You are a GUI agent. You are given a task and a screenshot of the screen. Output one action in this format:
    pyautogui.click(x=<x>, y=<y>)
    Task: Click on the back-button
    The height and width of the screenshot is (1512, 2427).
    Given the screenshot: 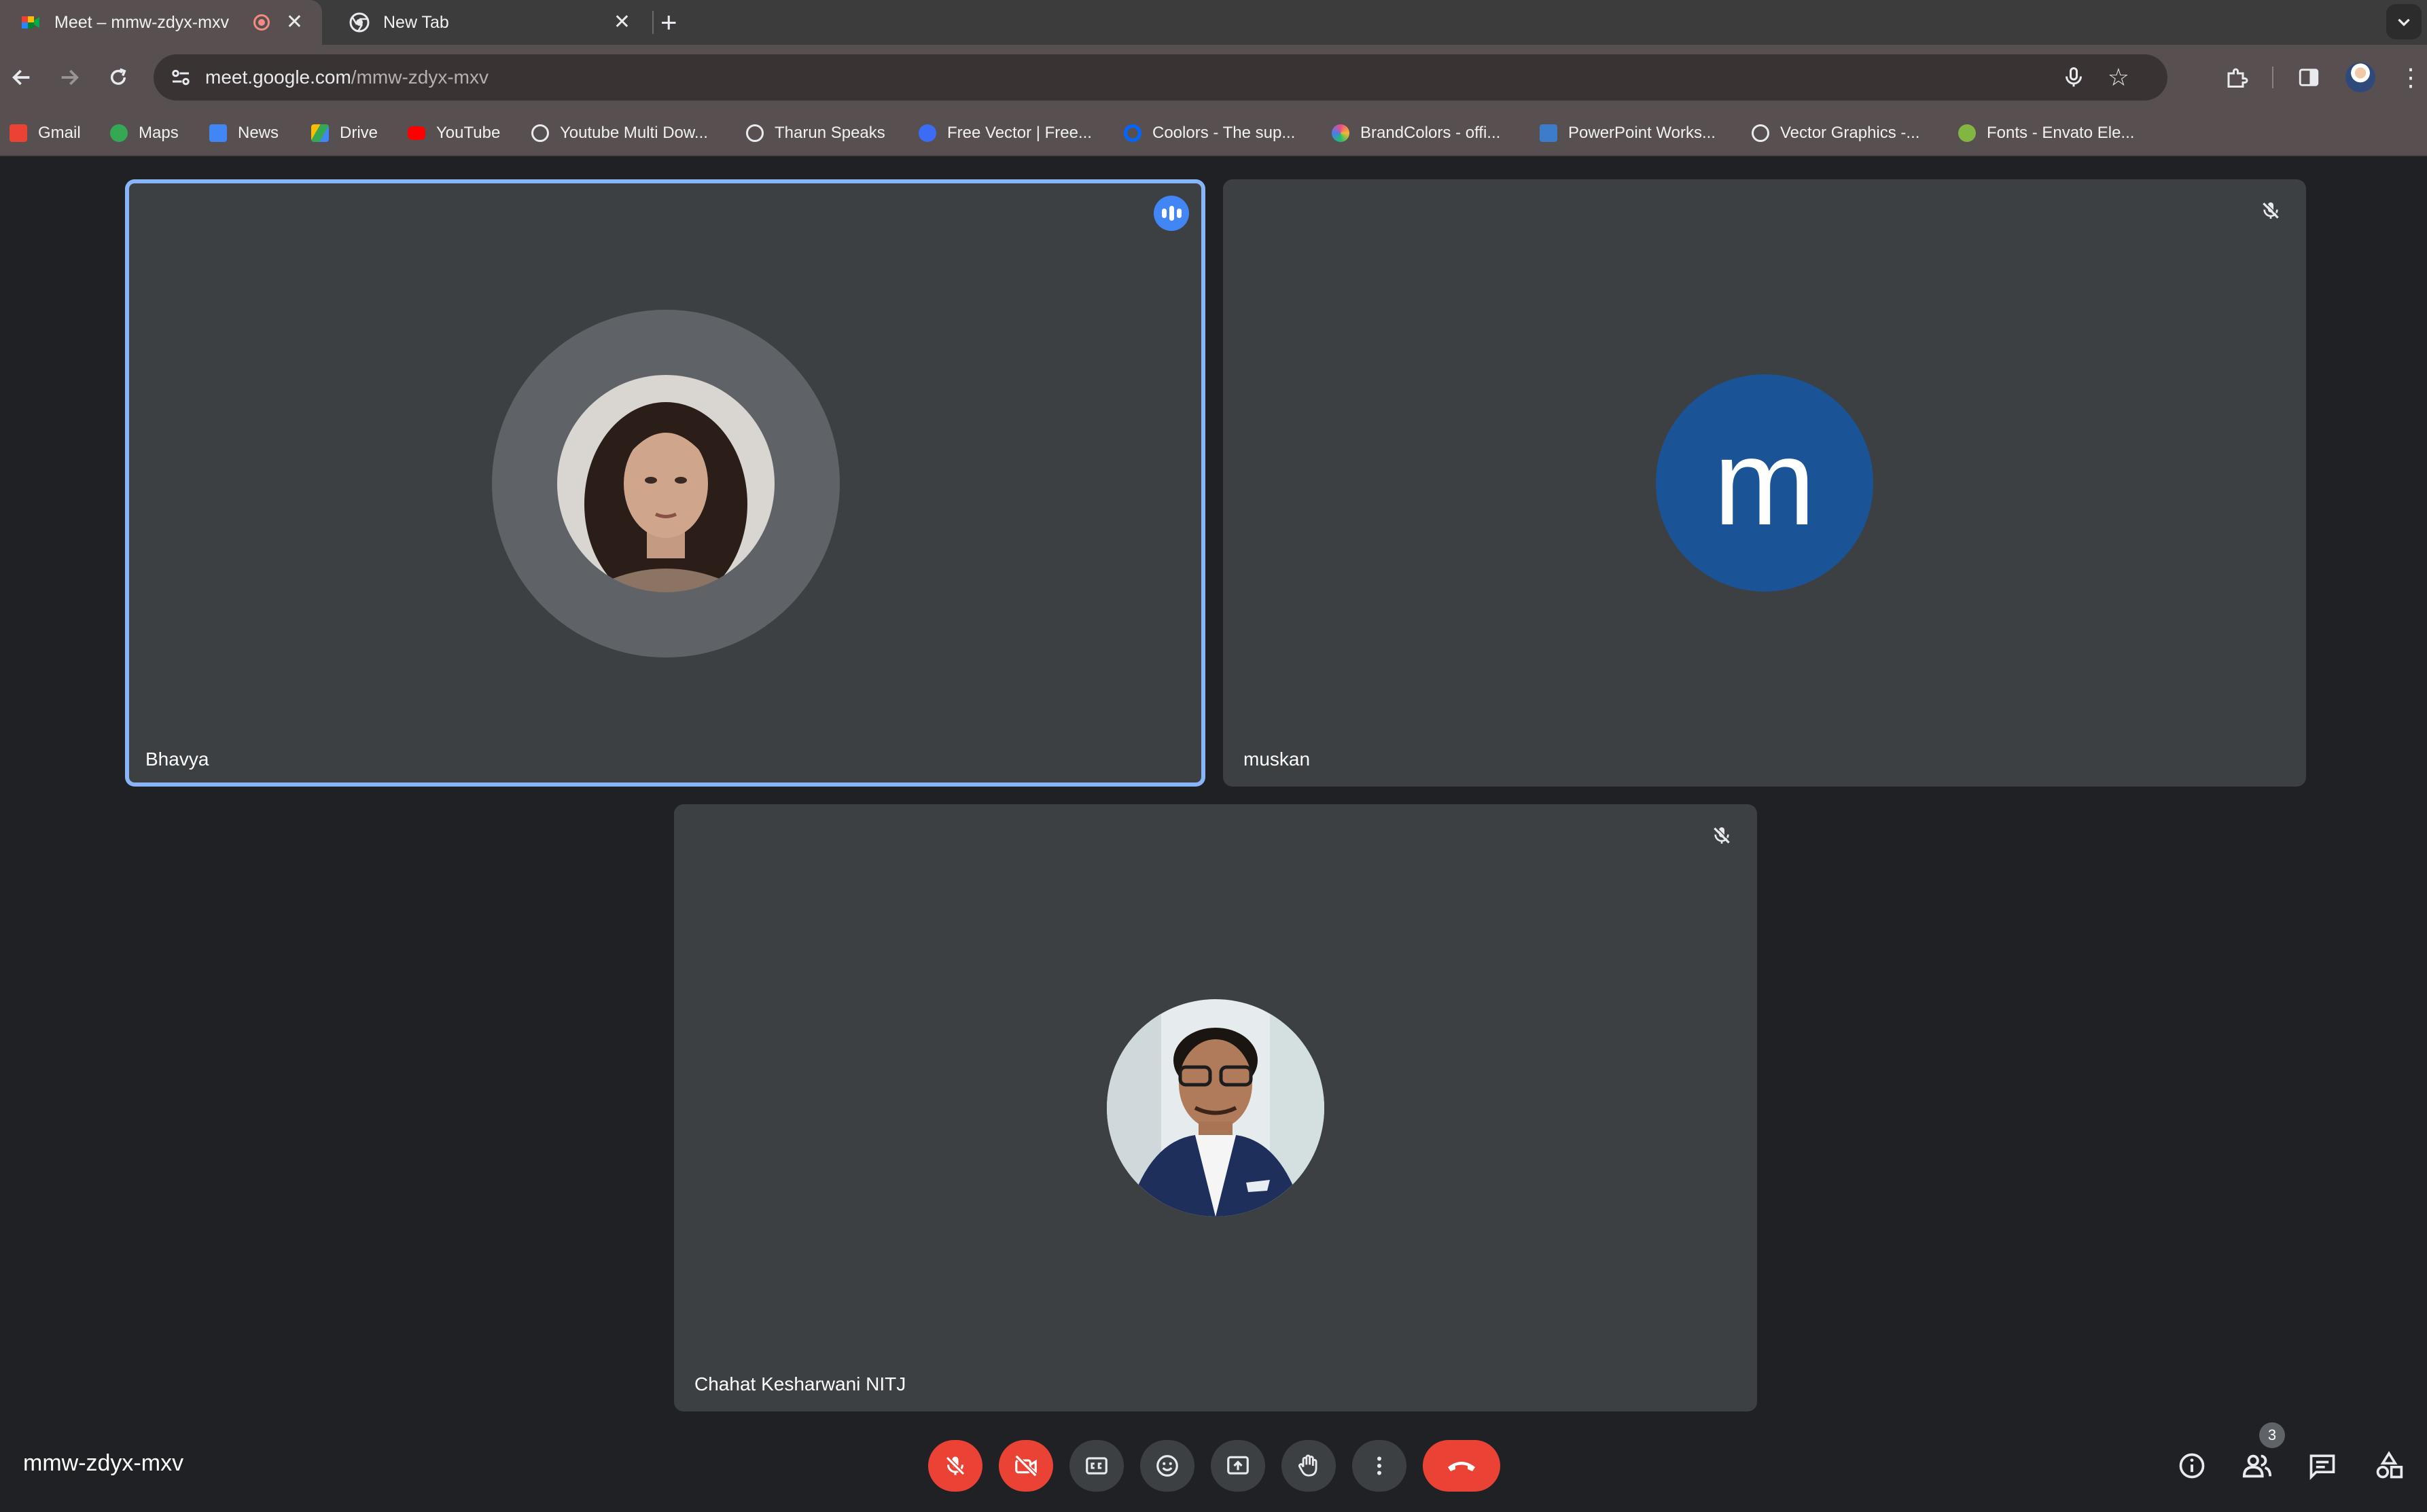 What is the action you would take?
    pyautogui.click(x=21, y=77)
    